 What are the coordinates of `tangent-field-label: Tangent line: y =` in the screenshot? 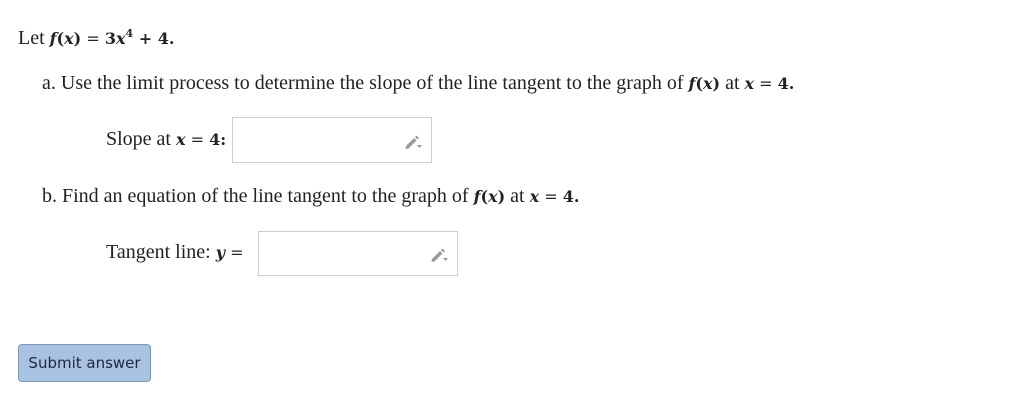 It's located at (175, 252).